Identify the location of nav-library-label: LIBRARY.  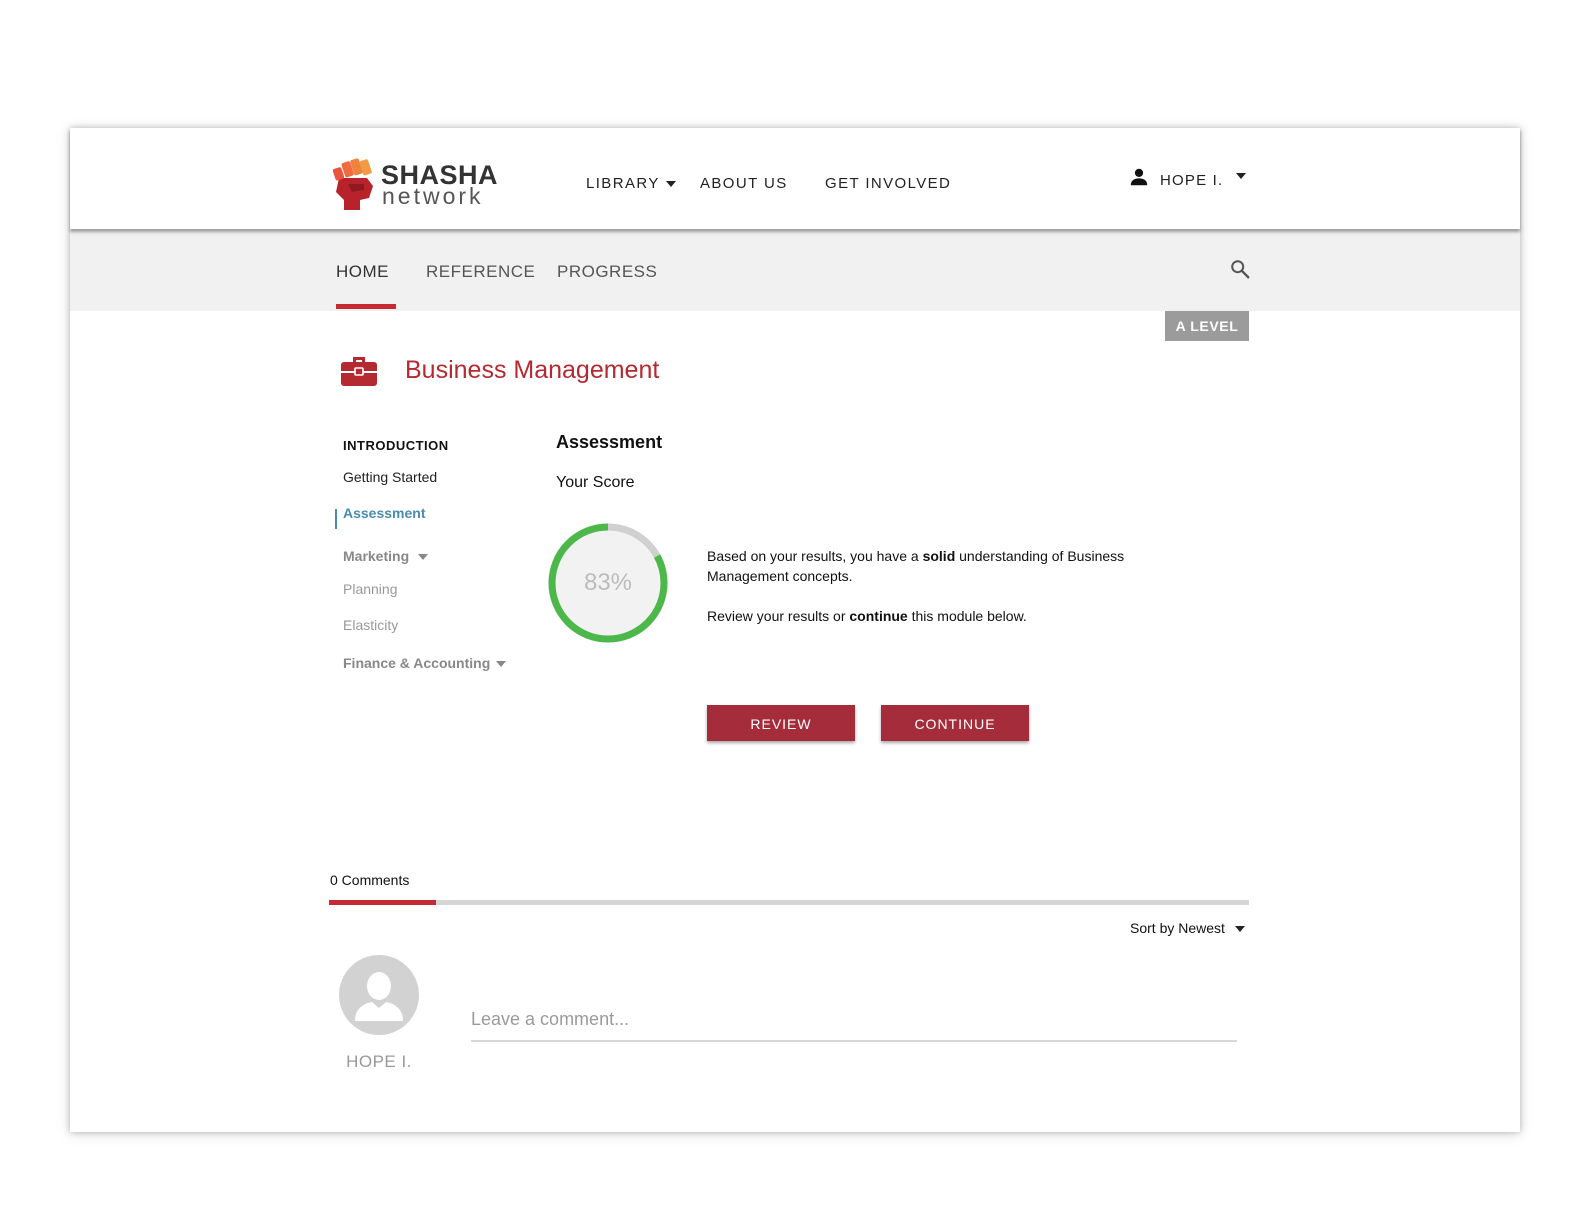
(623, 183).